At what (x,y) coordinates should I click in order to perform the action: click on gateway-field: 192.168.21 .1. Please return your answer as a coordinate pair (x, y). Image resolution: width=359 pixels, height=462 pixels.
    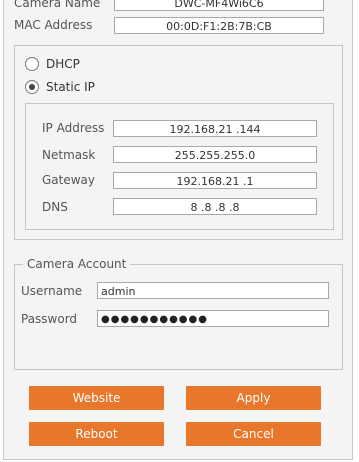
    Looking at the image, I should click on (215, 180).